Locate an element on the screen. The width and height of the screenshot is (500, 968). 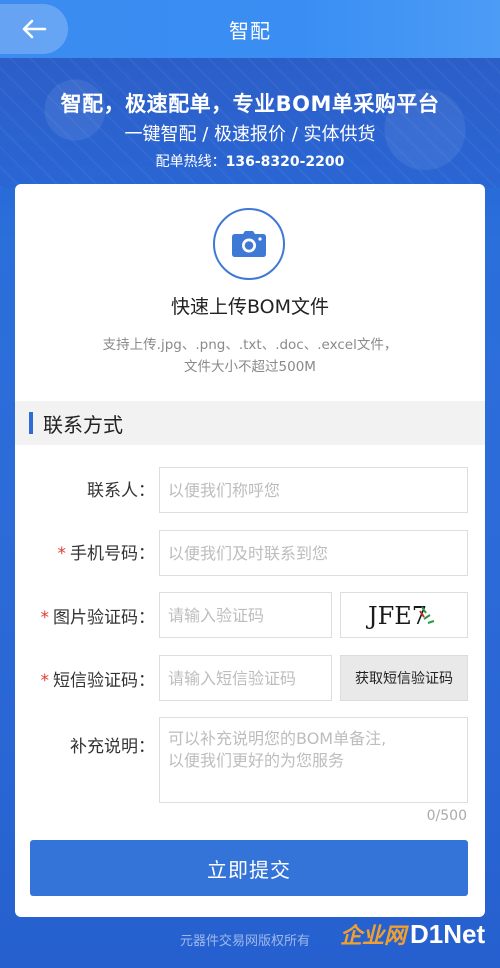
note-label: 补充说明： is located at coordinates (112, 744).